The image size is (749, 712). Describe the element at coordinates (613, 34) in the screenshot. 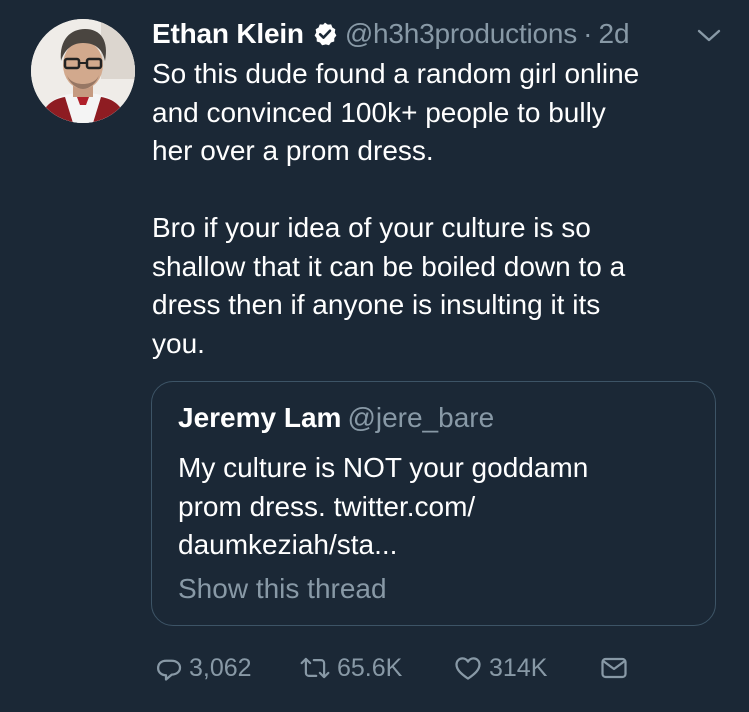

I see `tweet-timestamp: 2d` at that location.